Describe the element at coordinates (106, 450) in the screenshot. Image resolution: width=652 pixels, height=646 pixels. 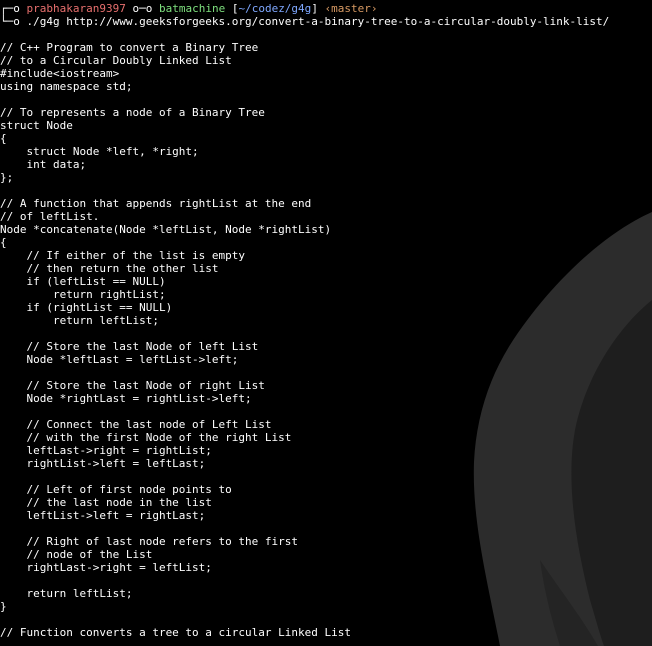
I see `code-line: leftLast->right = rightList;` at that location.